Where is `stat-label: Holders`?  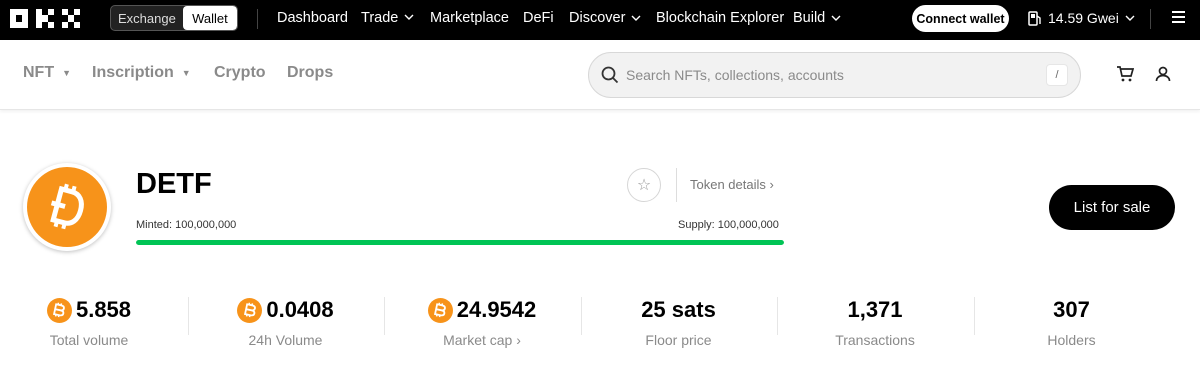
stat-label: Holders is located at coordinates (1072, 340).